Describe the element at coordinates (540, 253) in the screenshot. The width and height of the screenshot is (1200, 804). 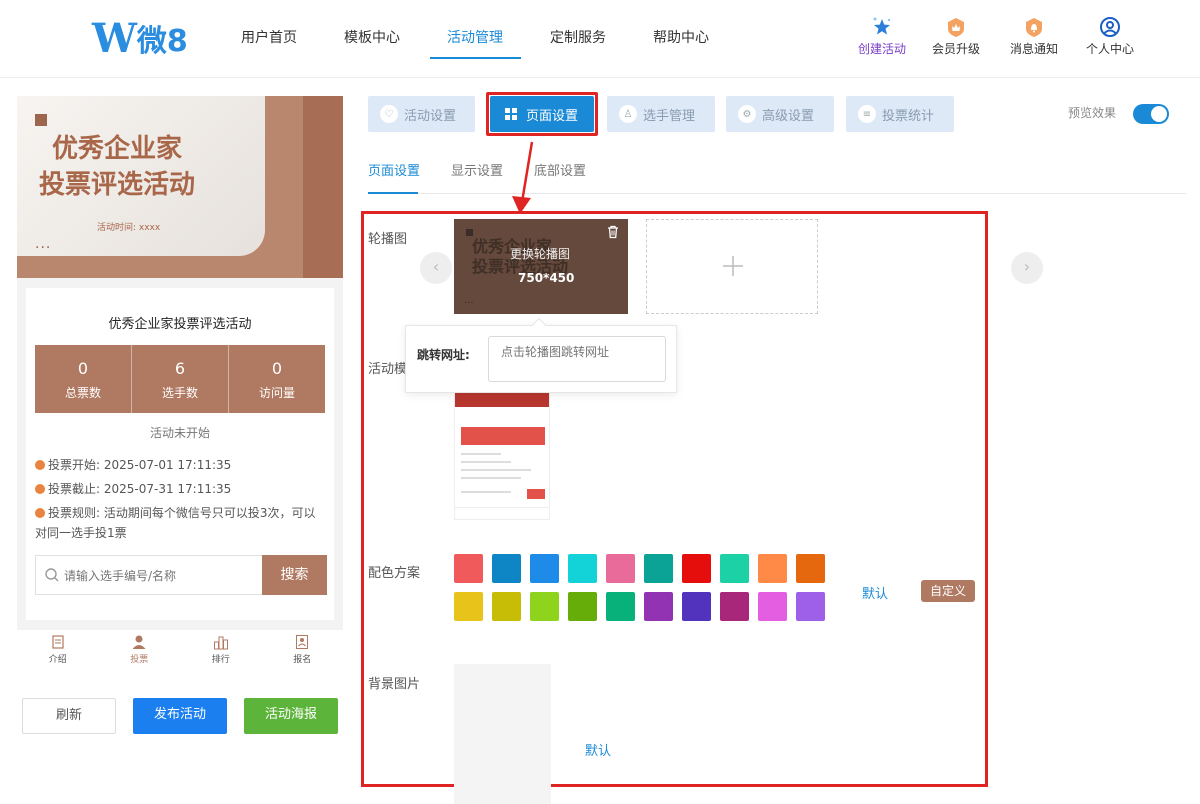
I see `change-carousel-text: 更换轮播图` at that location.